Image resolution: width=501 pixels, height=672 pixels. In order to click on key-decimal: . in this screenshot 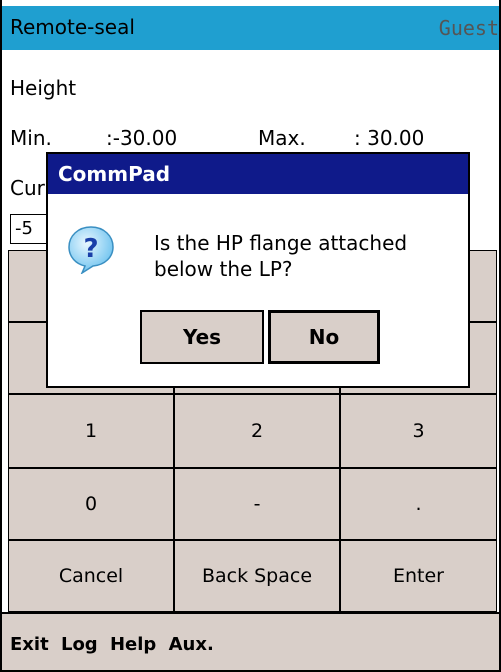, I will do `click(418, 504)`.